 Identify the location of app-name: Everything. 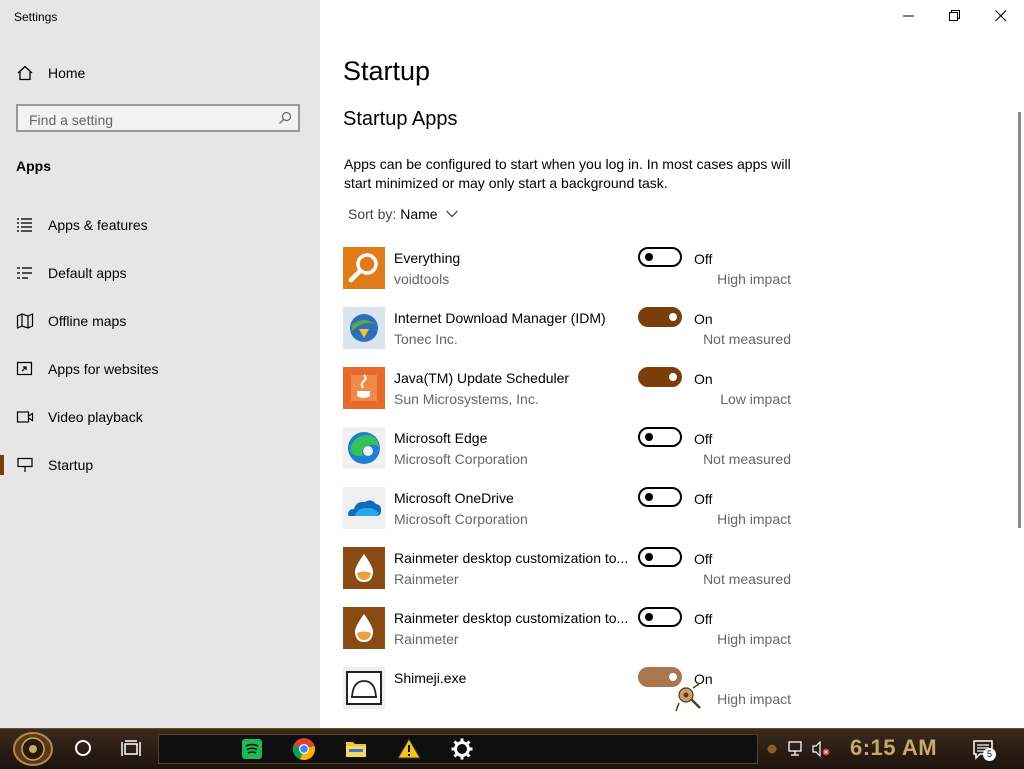
(427, 258).